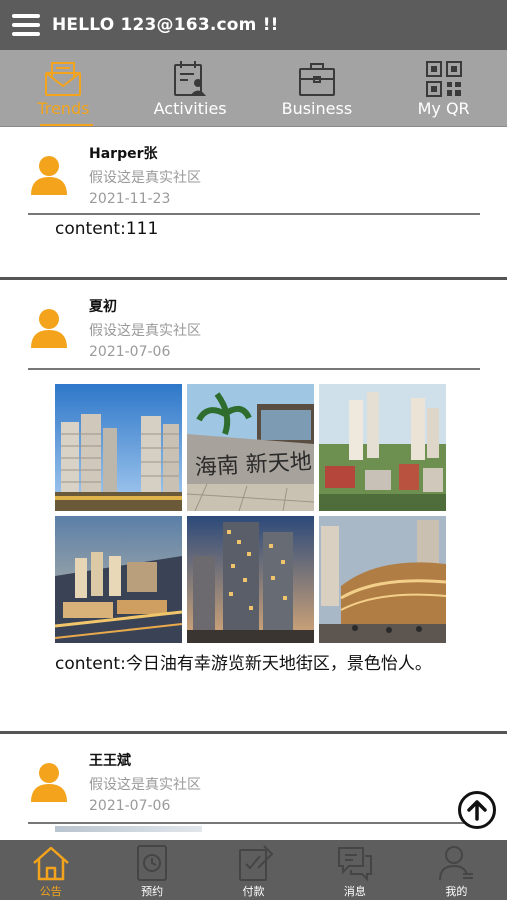 This screenshot has width=507, height=900. Describe the element at coordinates (103, 307) in the screenshot. I see `author-name: 夏初` at that location.